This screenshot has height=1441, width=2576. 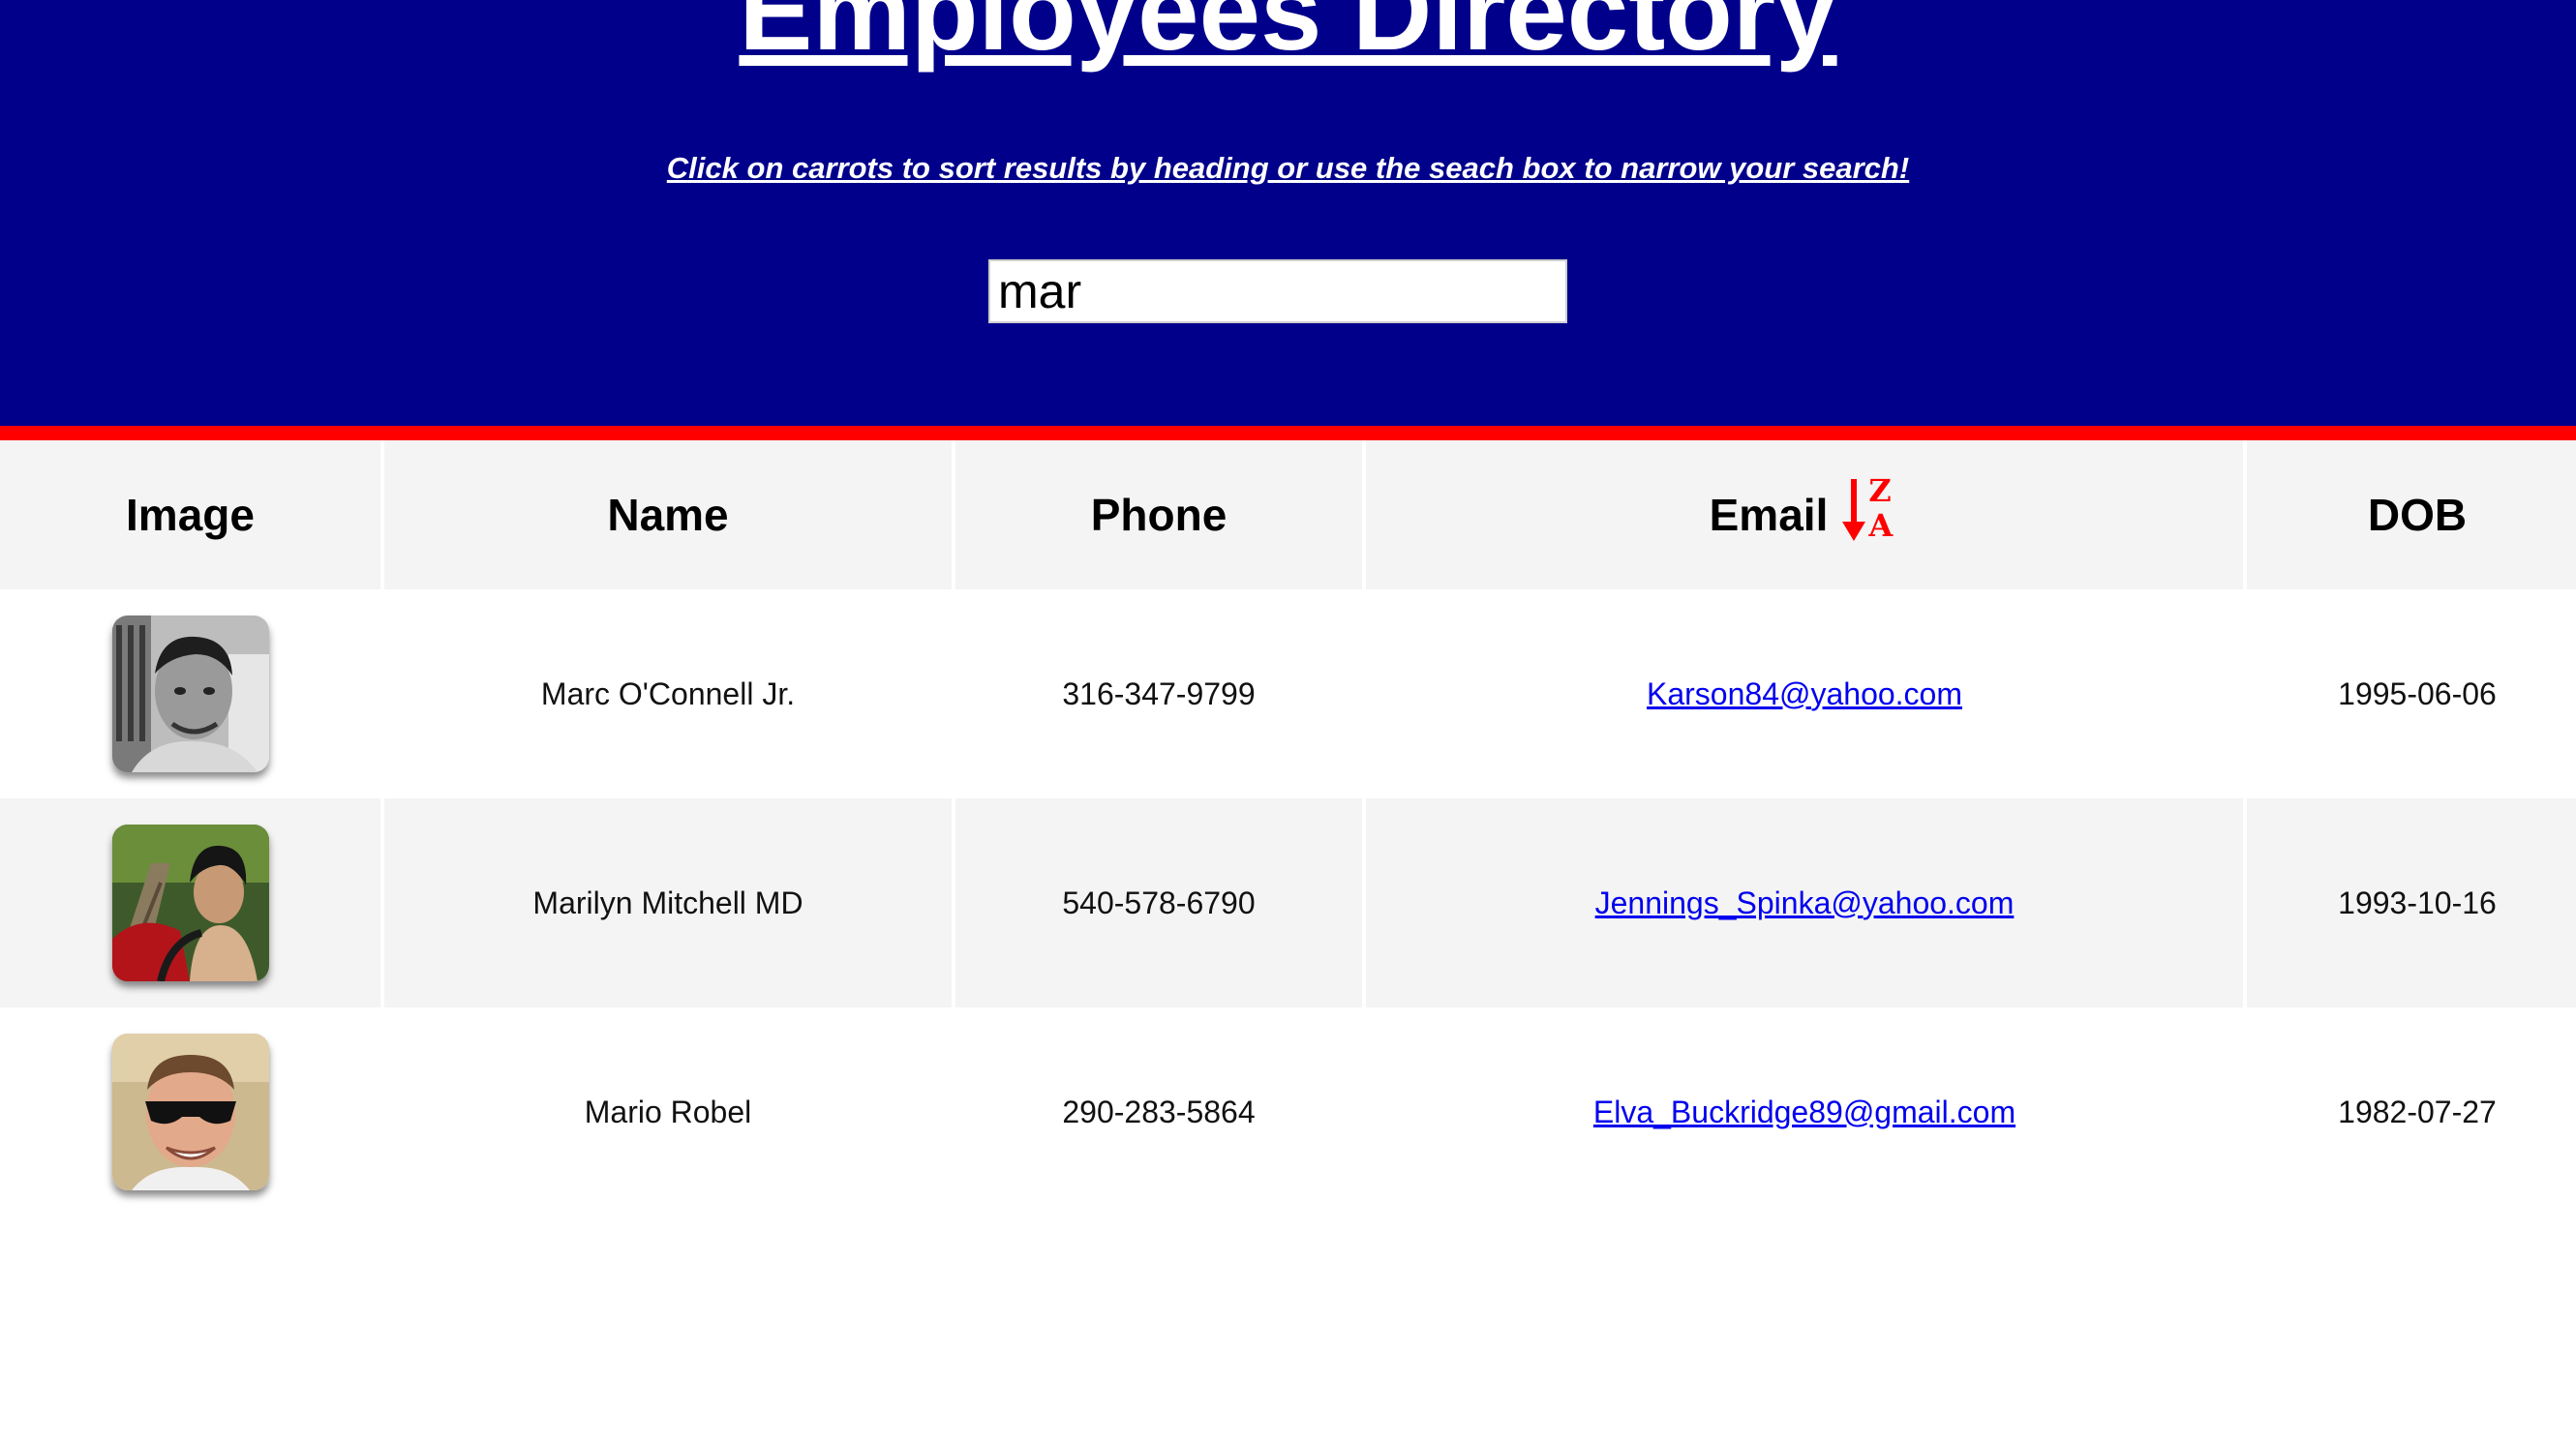 I want to click on sort-letter-bottom: A, so click(x=1881, y=525).